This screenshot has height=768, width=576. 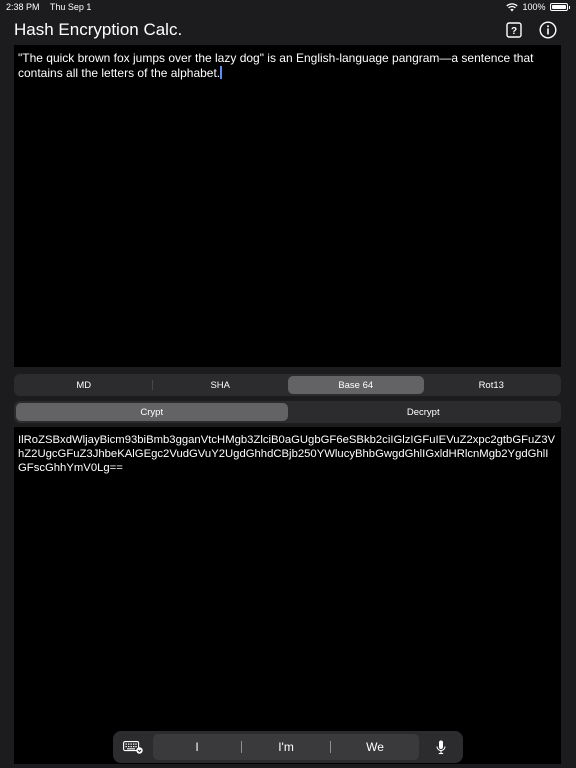 I want to click on info-button, so click(x=548, y=30).